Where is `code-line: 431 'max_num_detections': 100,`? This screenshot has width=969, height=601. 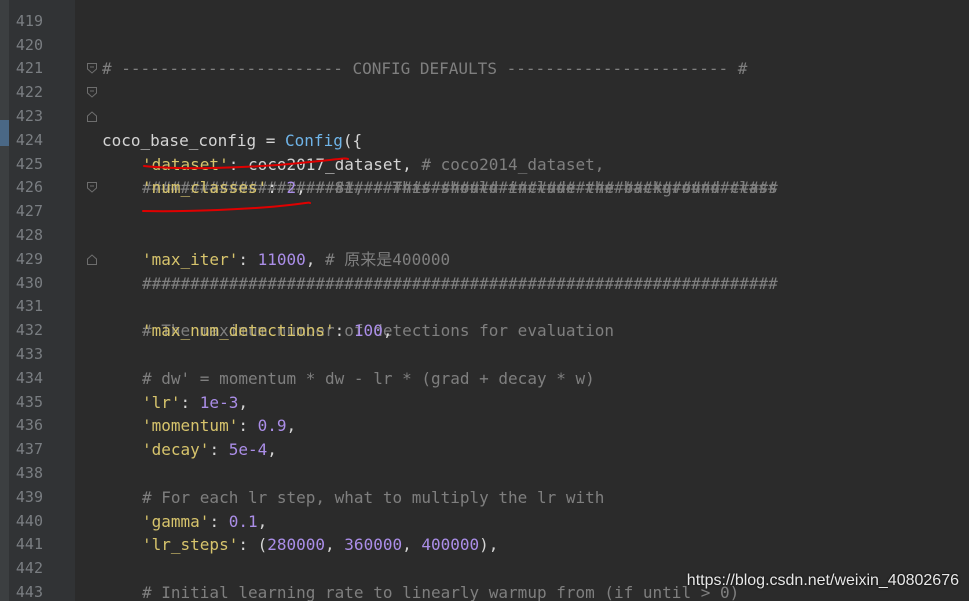 code-line: 431 'max_num_detections': 100, is located at coordinates (484, 306).